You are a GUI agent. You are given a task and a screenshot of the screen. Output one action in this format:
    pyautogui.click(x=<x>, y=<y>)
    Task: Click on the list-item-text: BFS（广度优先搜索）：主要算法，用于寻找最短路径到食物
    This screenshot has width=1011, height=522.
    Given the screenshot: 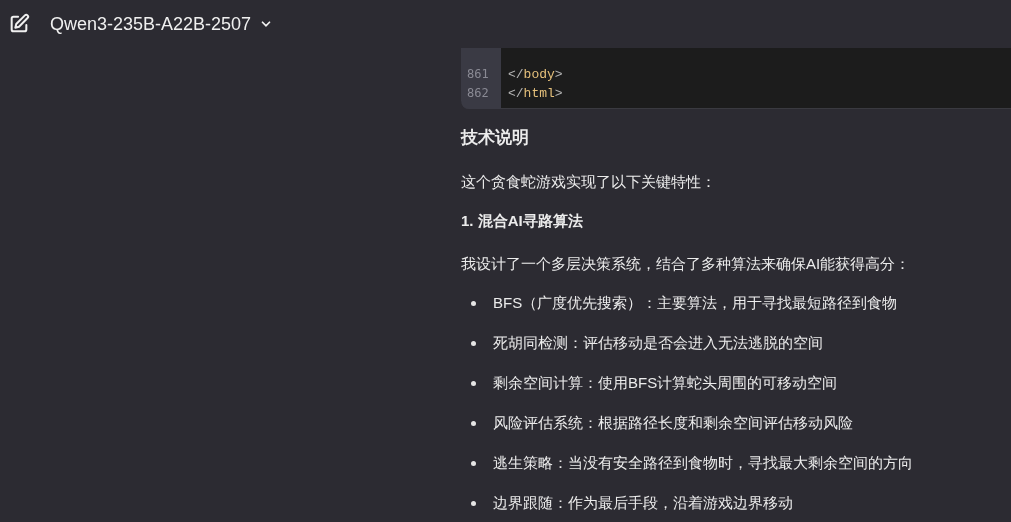 What is the action you would take?
    pyautogui.click(x=695, y=303)
    